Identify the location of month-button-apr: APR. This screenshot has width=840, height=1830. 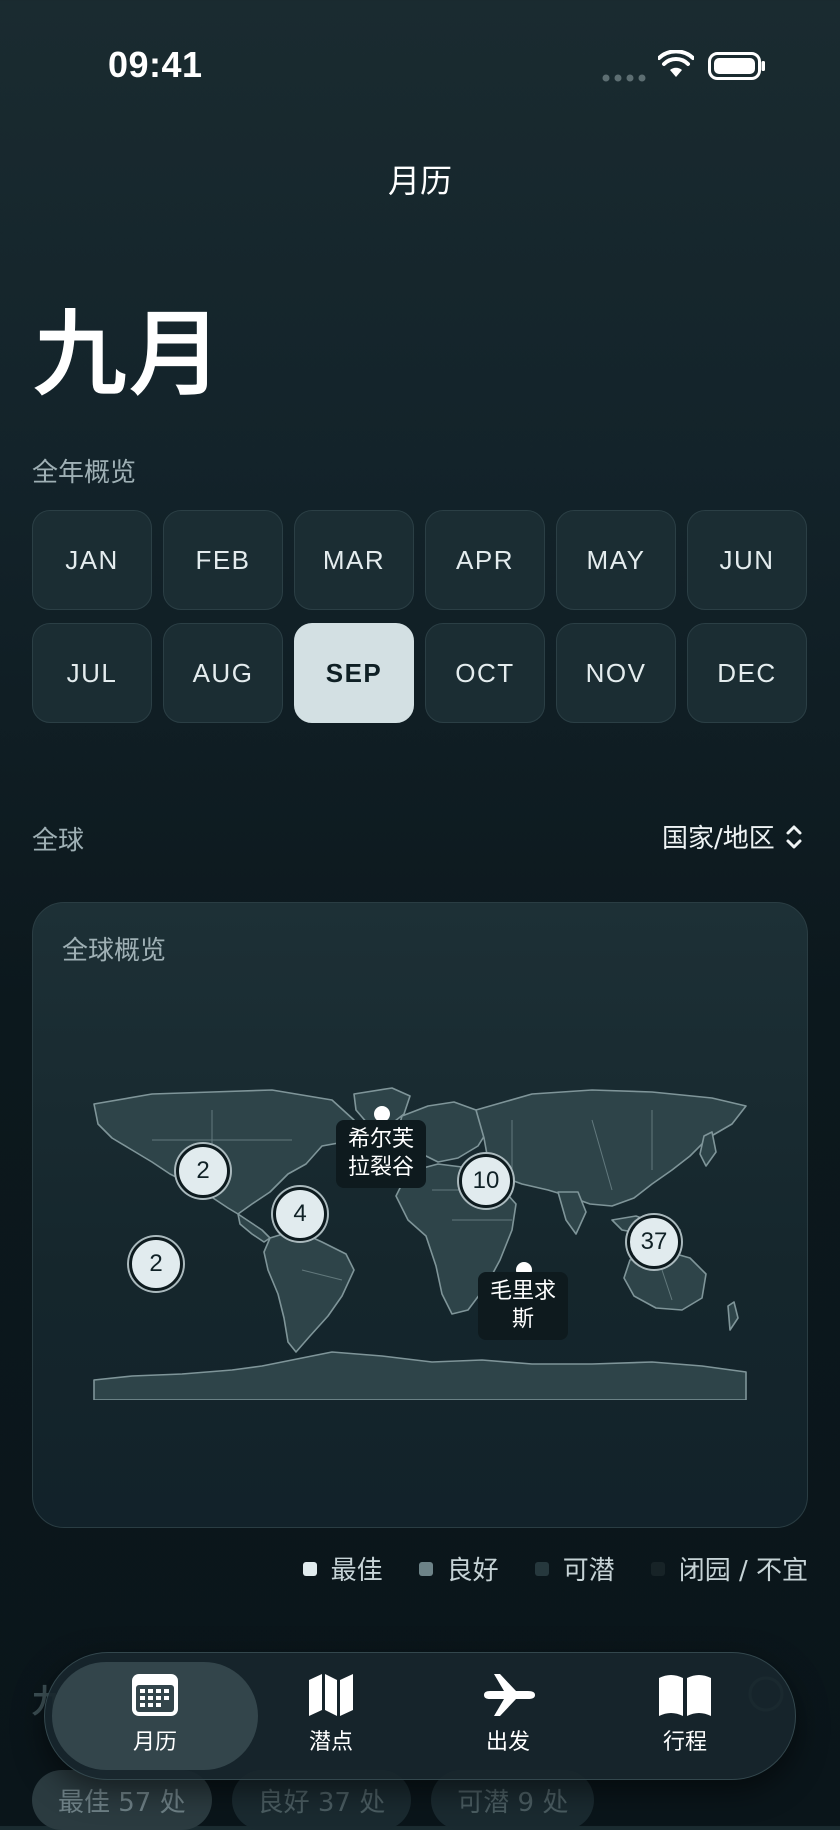
(485, 560).